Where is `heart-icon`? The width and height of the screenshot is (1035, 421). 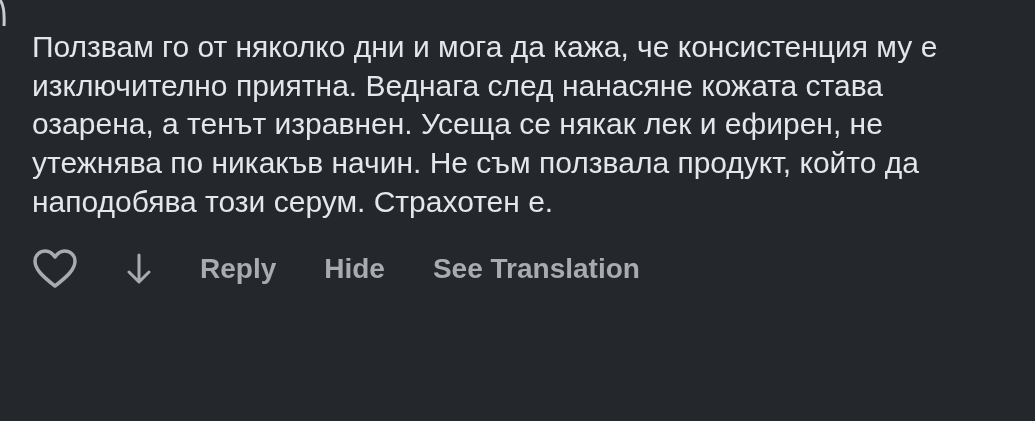 heart-icon is located at coordinates (55, 268).